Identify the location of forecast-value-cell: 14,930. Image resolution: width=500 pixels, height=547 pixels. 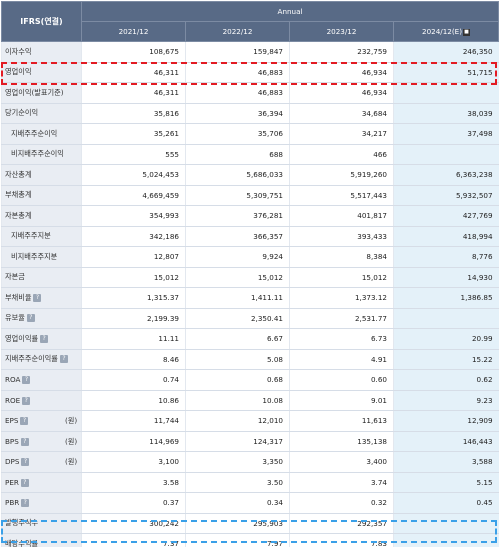
(445, 277).